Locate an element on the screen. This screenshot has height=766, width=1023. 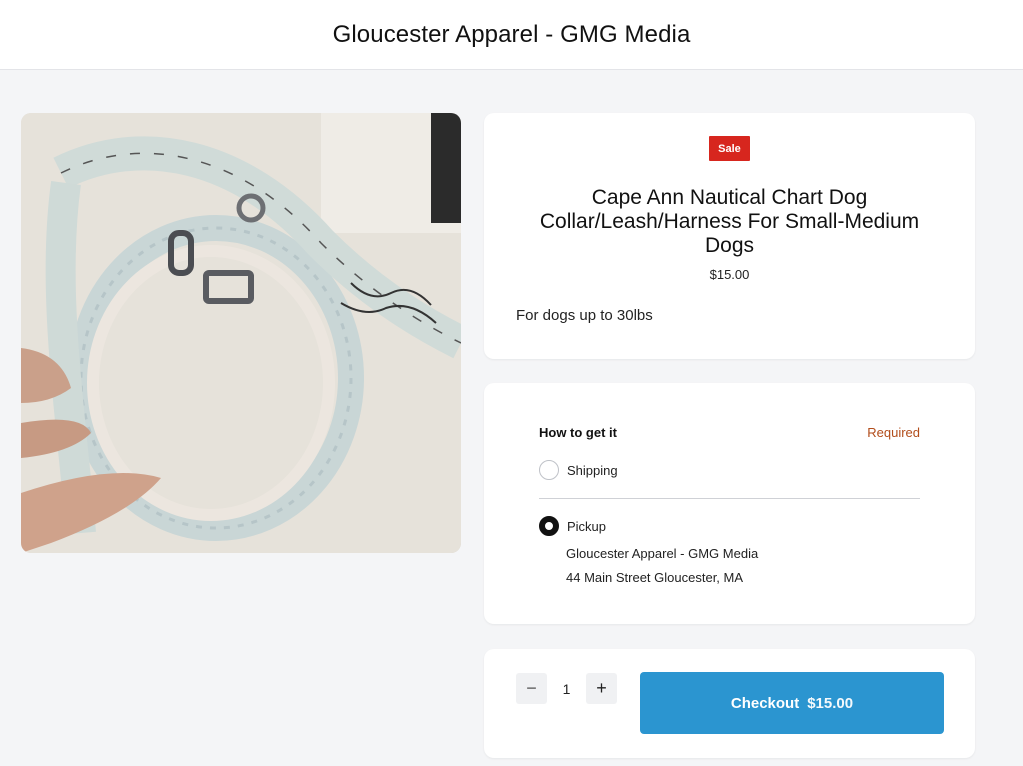
plus-icon: + is located at coordinates (601, 688).